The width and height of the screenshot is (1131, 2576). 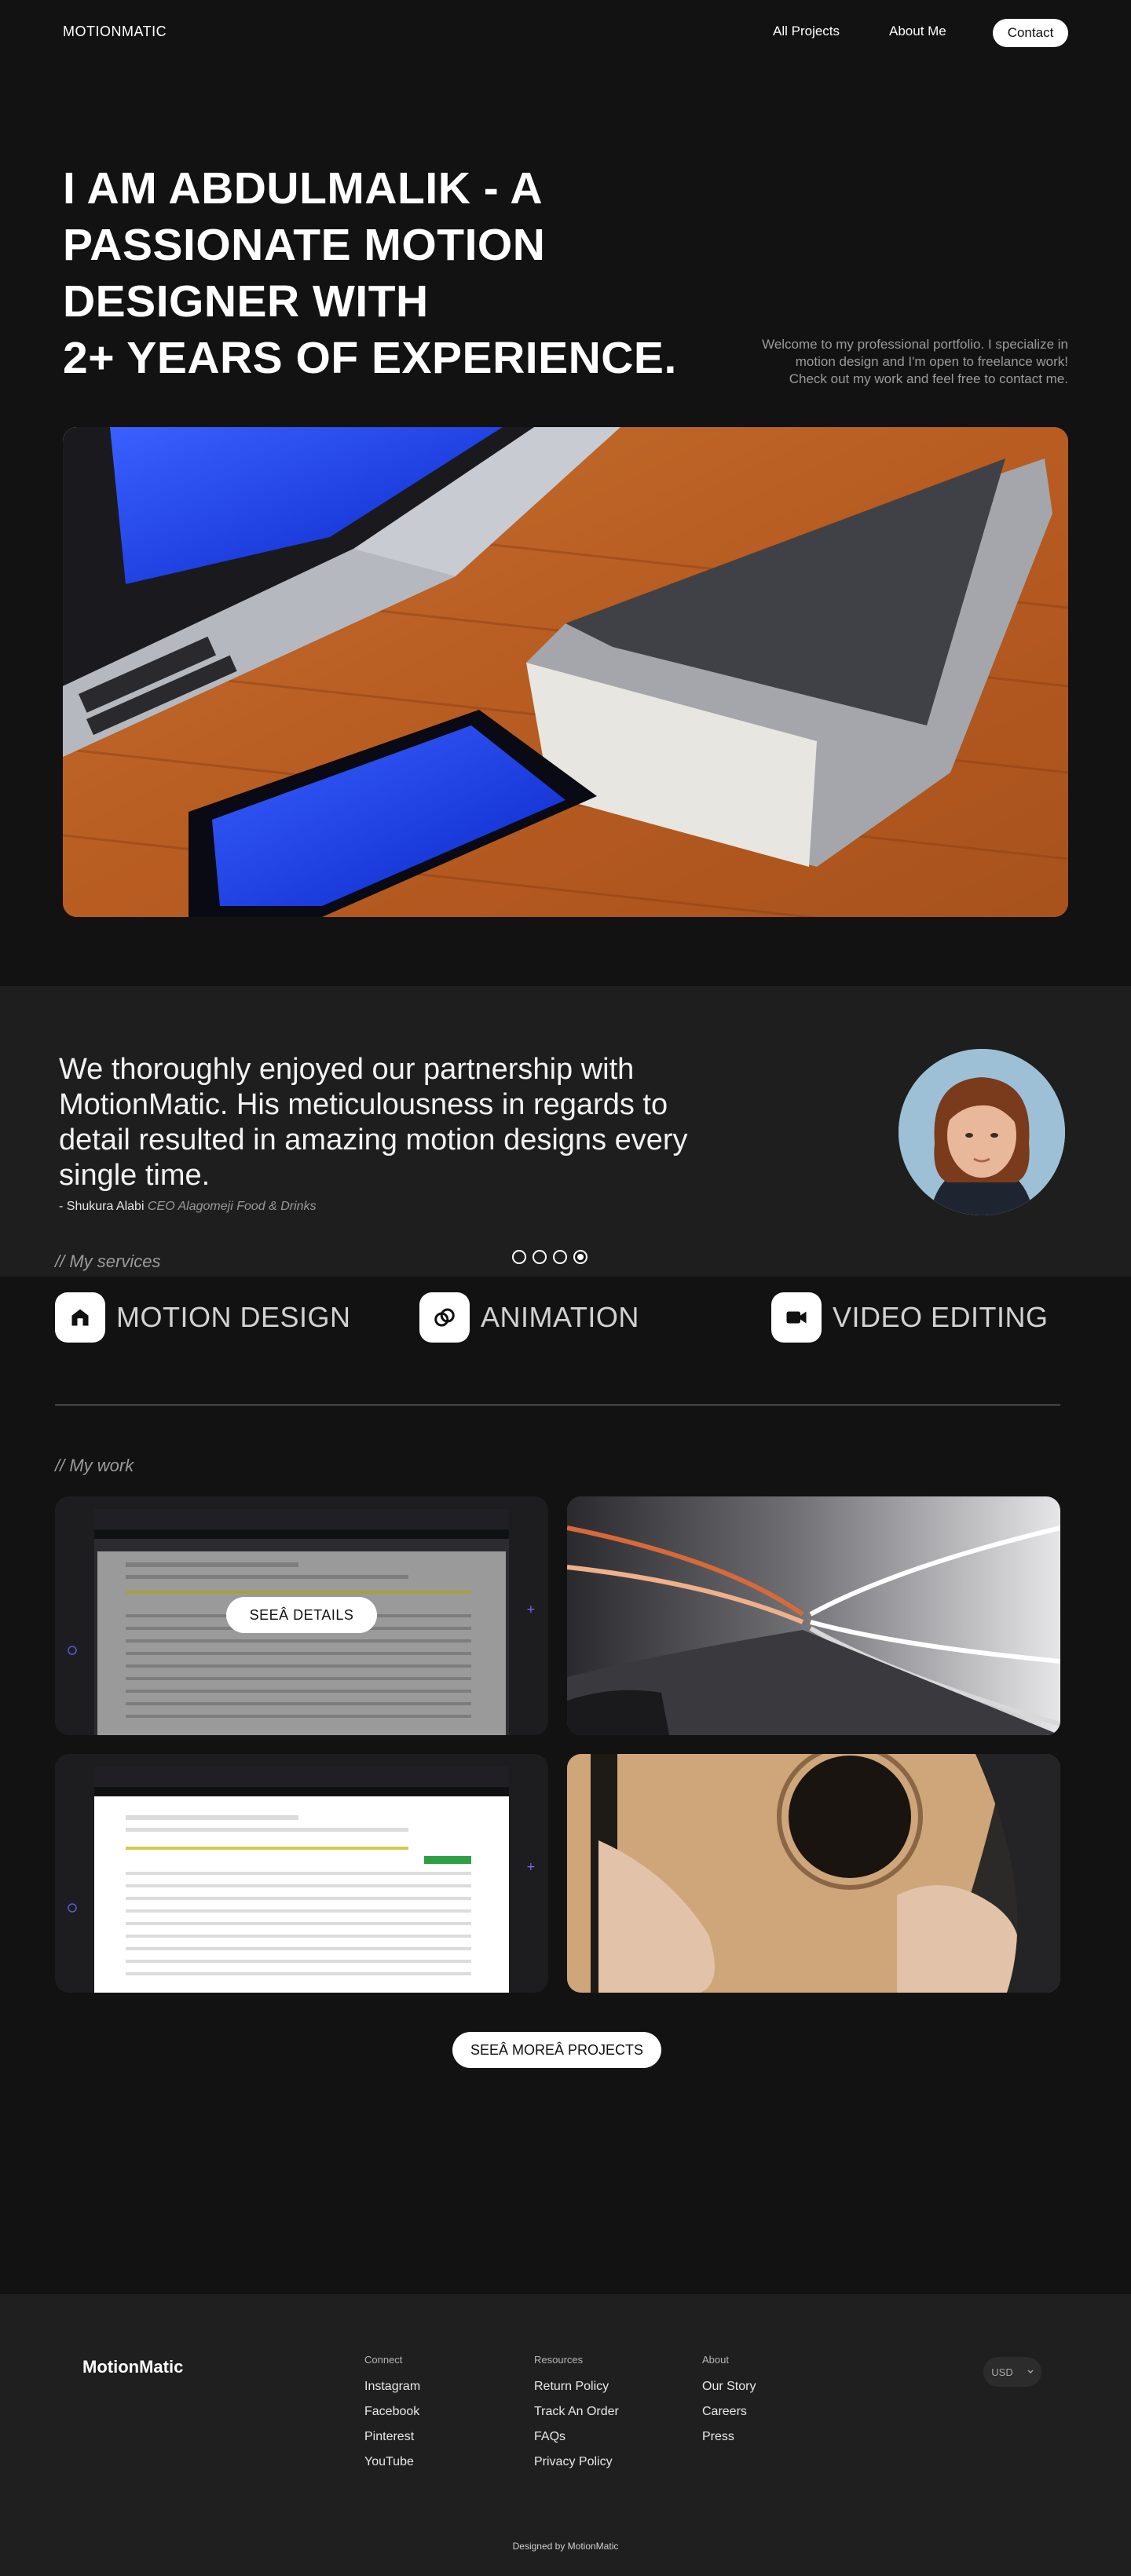 What do you see at coordinates (370, 358) in the screenshot?
I see `hero-title-line: 2+ YEARS OF EXPERIENCE.` at bounding box center [370, 358].